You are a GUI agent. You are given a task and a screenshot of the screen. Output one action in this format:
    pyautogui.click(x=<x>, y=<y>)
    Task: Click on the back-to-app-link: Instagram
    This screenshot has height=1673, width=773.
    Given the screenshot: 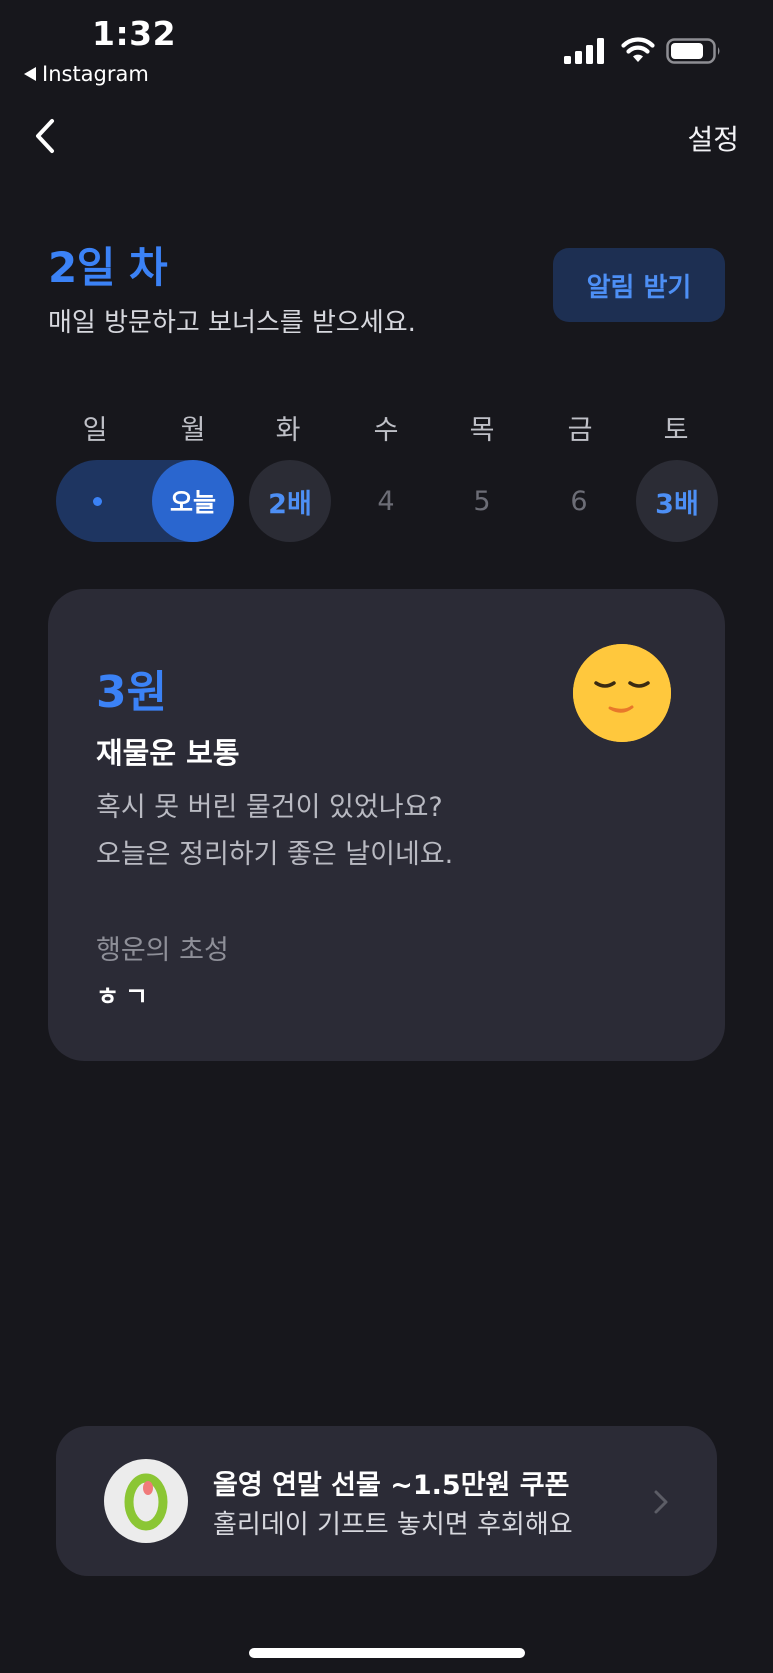 What is the action you would take?
    pyautogui.click(x=86, y=74)
    